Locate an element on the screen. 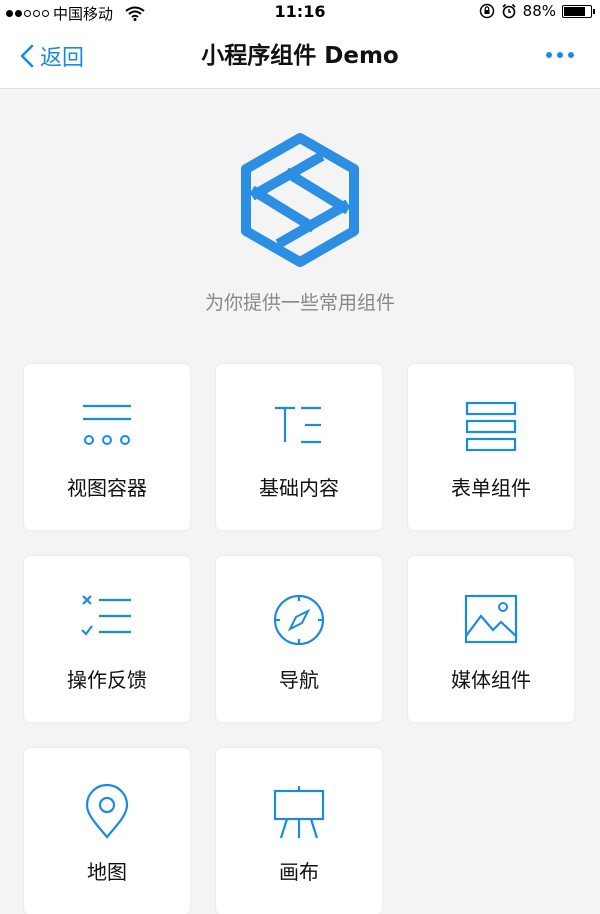  status-right: 88% is located at coordinates (537, 11).